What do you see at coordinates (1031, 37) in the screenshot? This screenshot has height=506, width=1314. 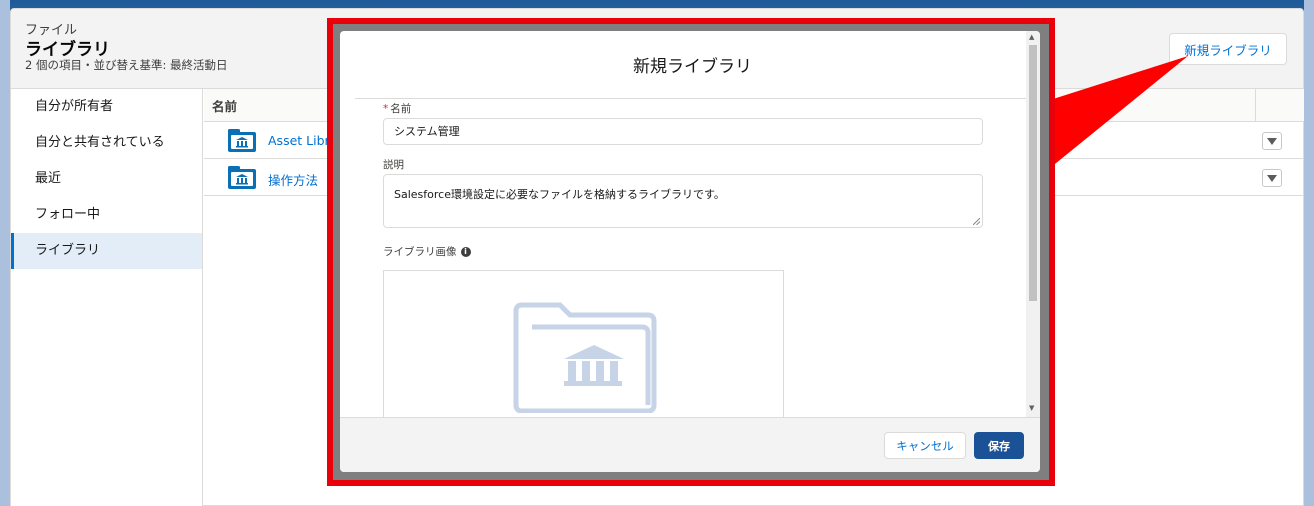 I see `scroll-up-icon: ▲` at bounding box center [1031, 37].